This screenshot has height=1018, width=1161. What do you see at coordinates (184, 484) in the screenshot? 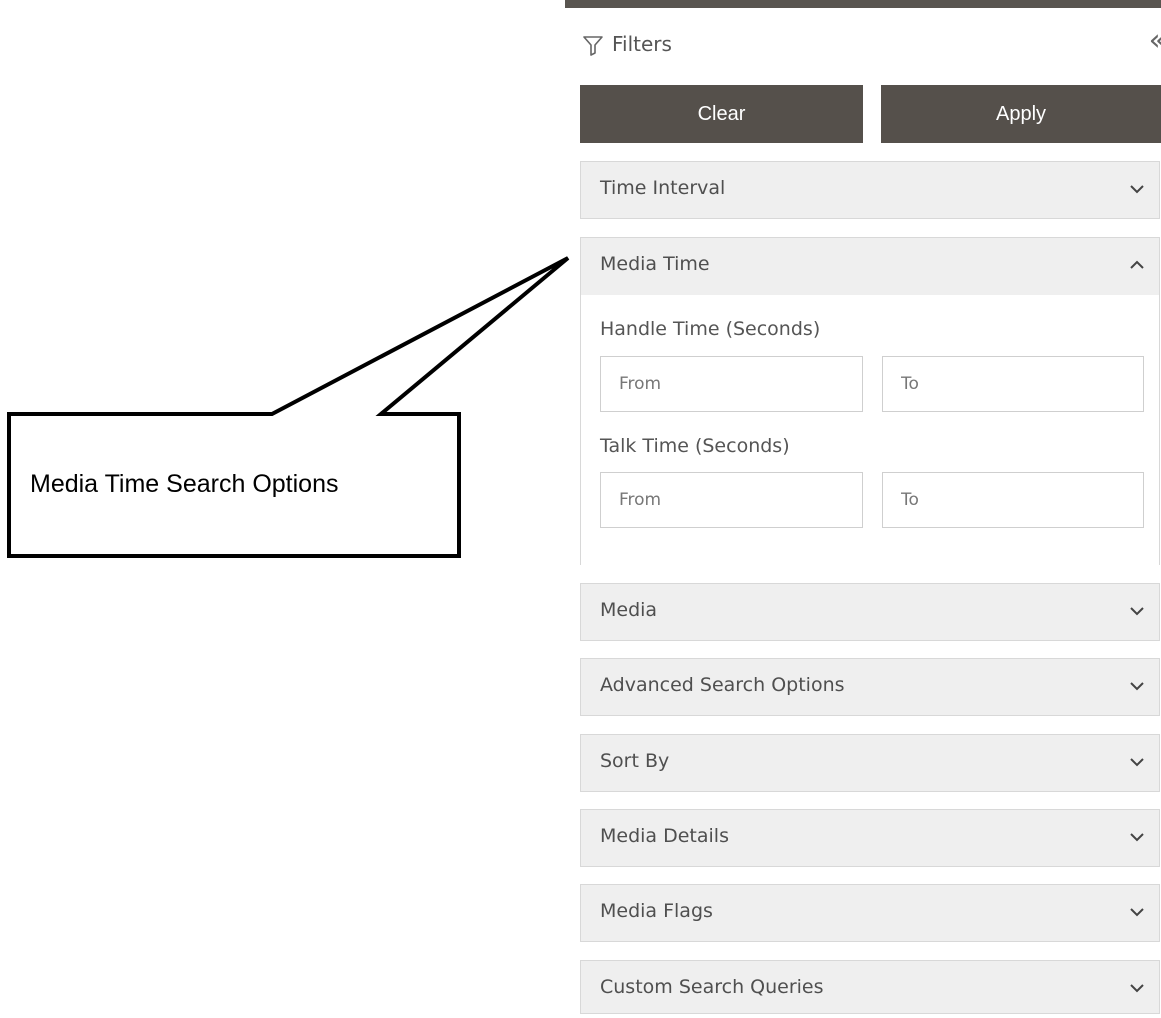
I see `callout-text: Media Time Search Options` at bounding box center [184, 484].